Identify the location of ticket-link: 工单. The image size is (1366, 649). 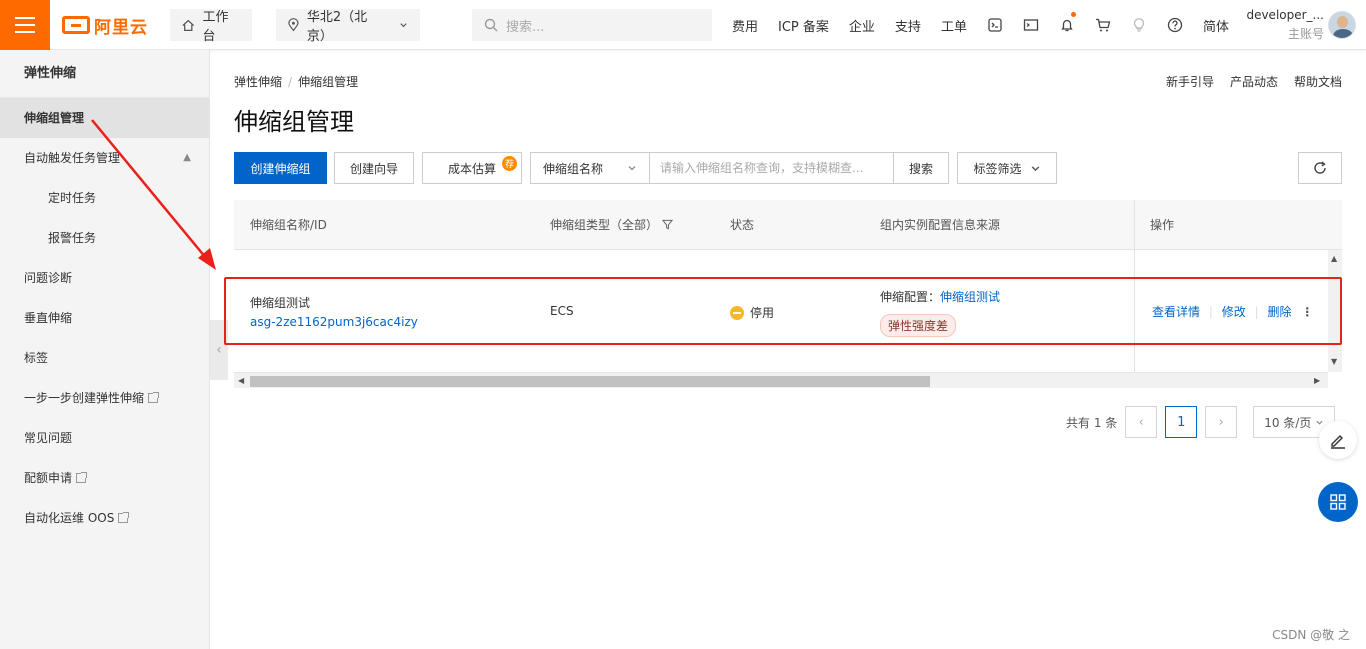
(954, 25).